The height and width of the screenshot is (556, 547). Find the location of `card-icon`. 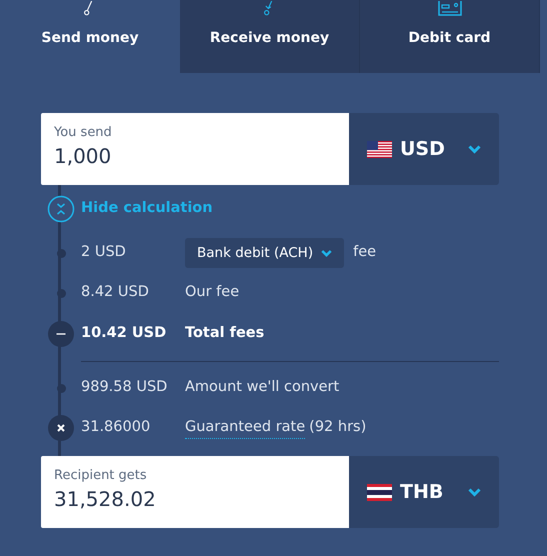

card-icon is located at coordinates (450, 8).